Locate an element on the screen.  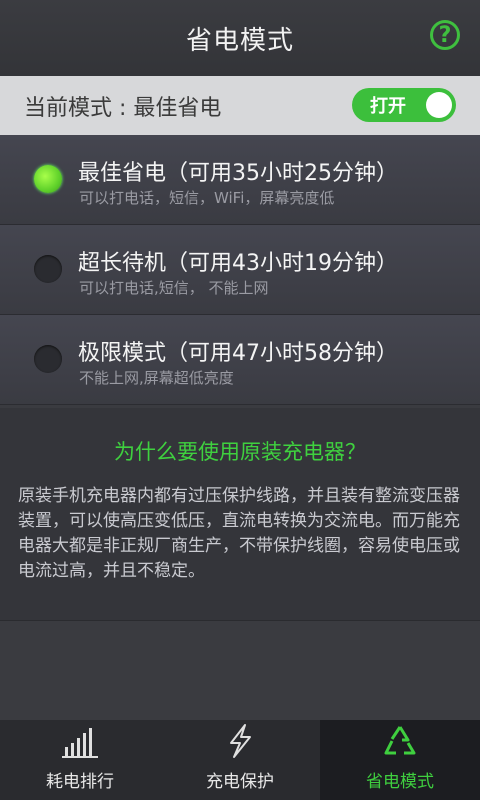
option-title: 最佳省电（可用35小时25分钟） is located at coordinates (238, 173).